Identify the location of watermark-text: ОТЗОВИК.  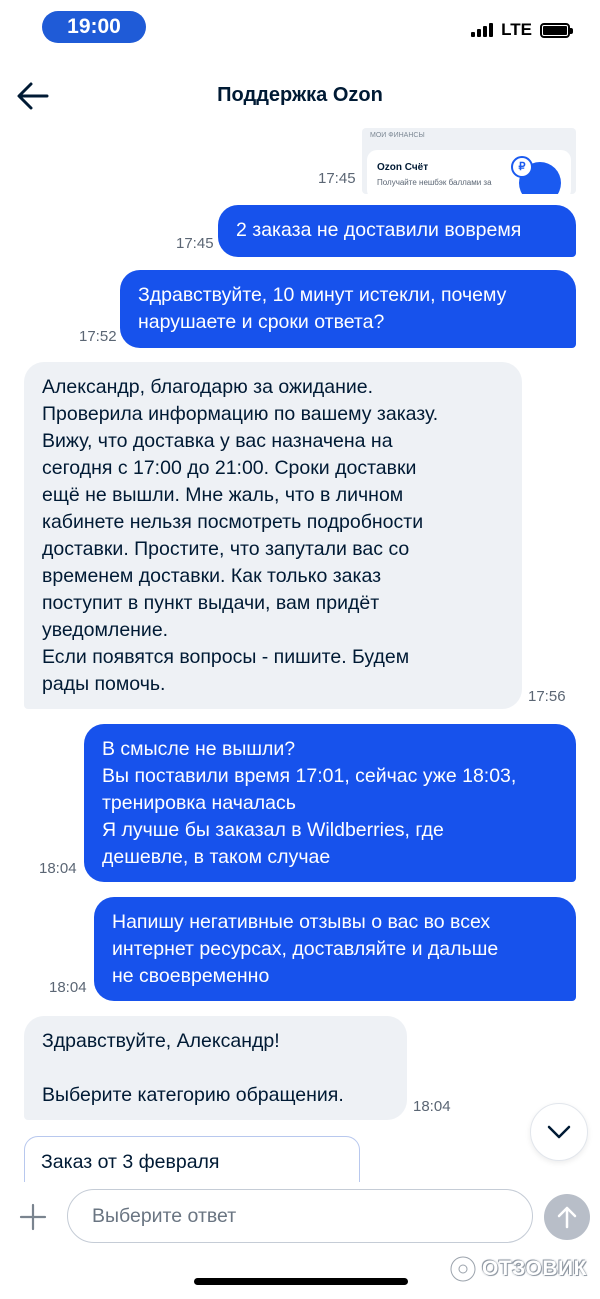
(534, 1268).